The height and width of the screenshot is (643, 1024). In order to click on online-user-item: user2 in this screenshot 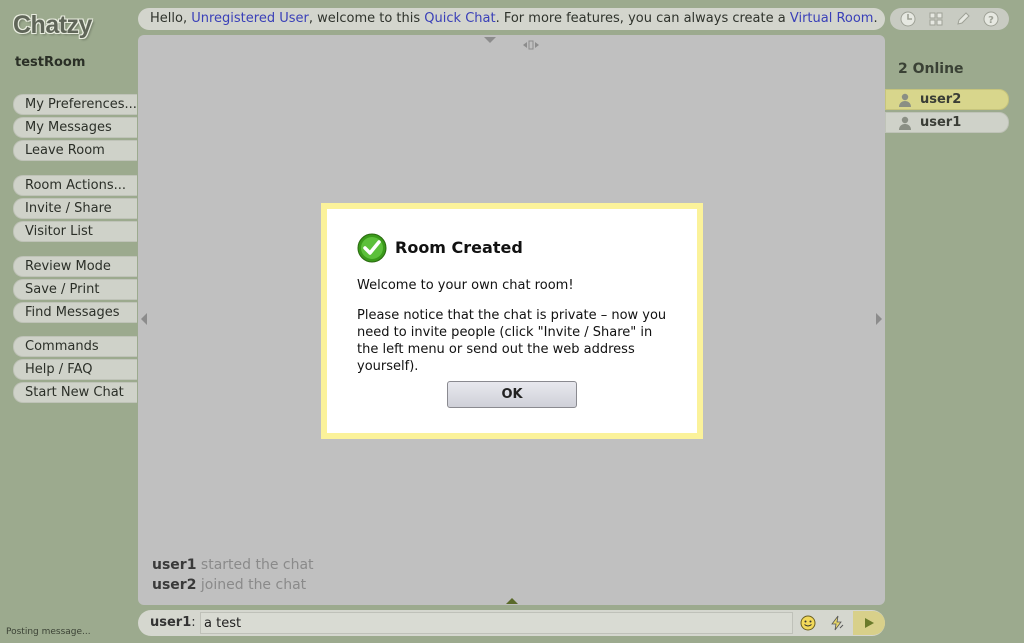, I will do `click(947, 99)`.